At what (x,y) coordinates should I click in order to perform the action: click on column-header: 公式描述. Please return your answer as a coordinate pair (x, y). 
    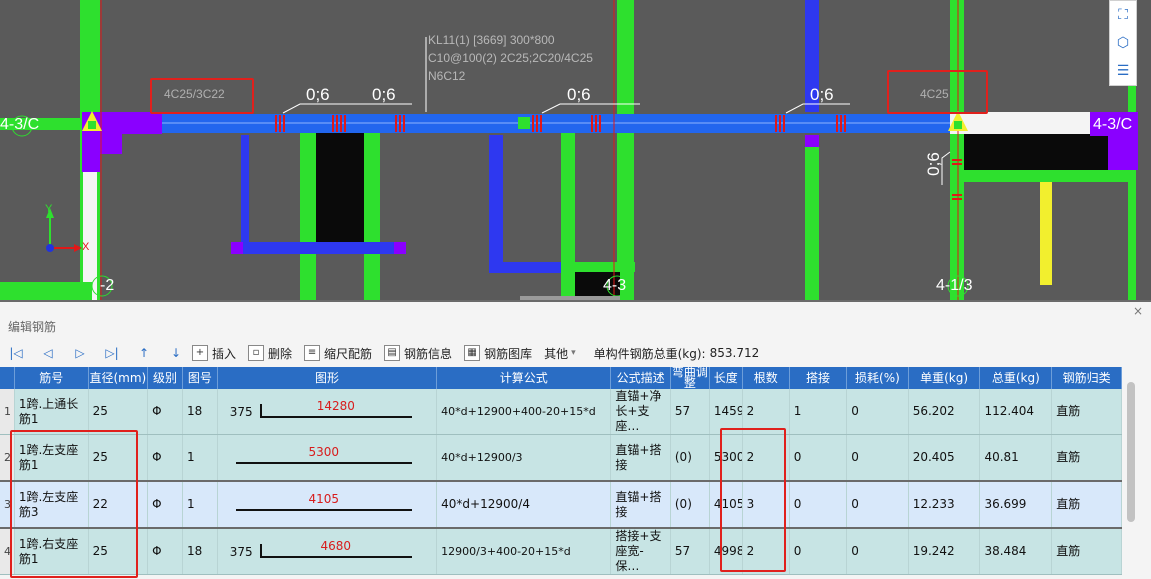
    Looking at the image, I should click on (640, 378).